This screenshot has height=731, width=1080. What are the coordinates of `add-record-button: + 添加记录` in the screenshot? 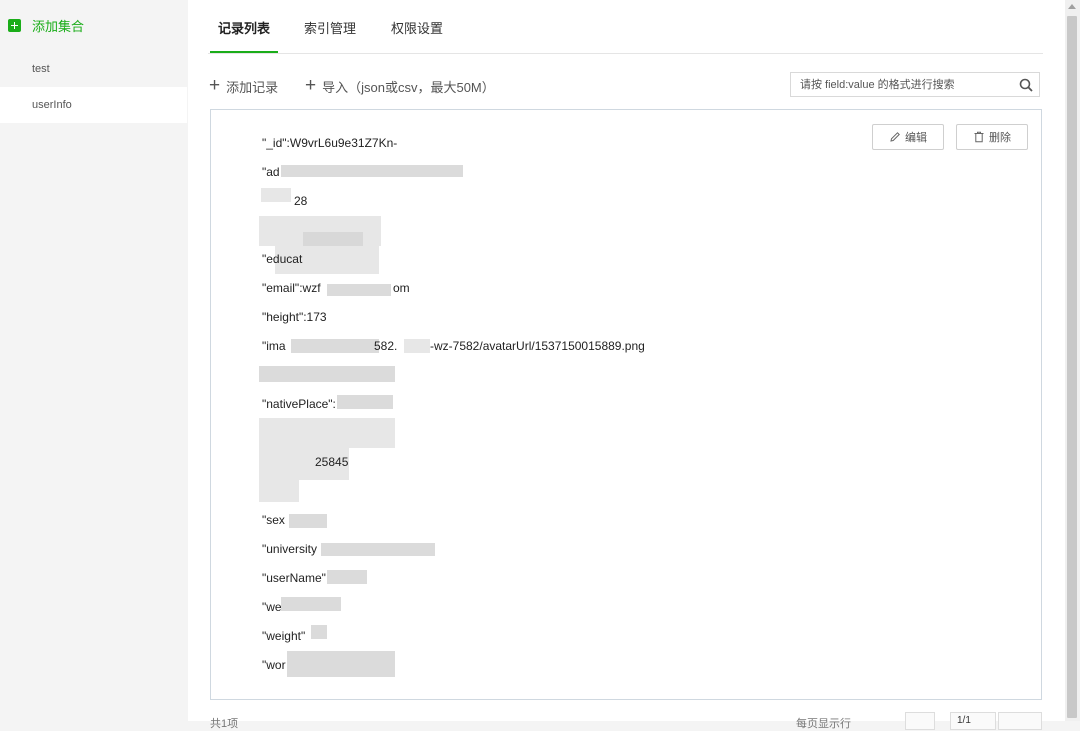 It's located at (244, 85).